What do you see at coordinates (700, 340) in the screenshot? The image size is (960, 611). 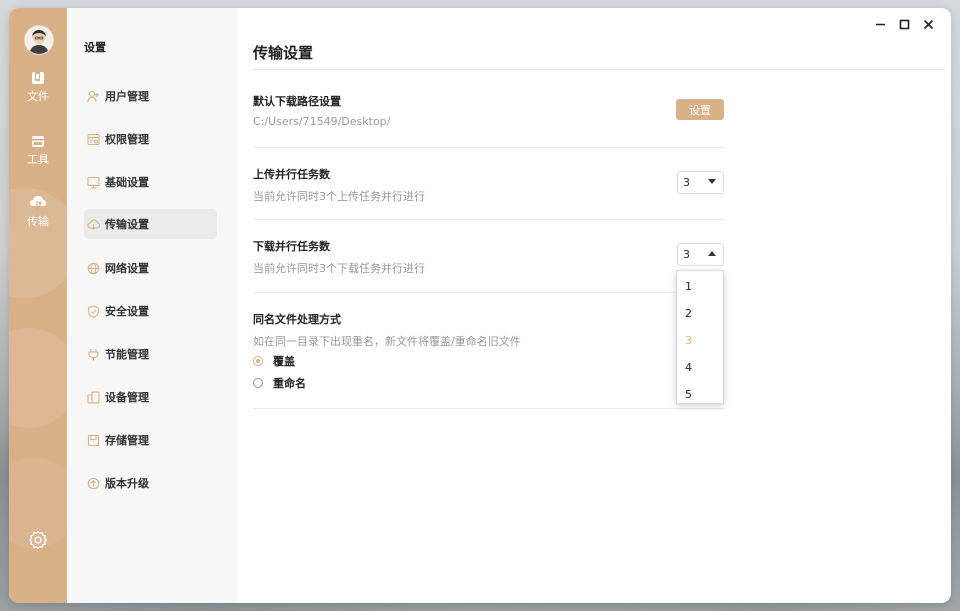 I see `dropdown-option-selected: 3` at bounding box center [700, 340].